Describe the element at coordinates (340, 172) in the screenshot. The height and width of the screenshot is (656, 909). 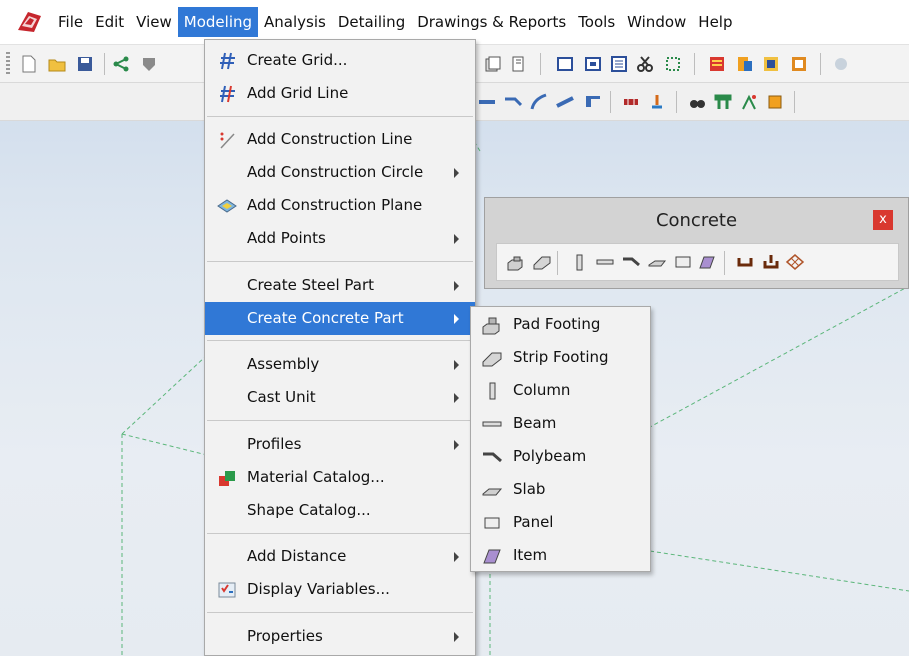
I see `menu-item-add-construction-circle: Add Construction Circle` at that location.